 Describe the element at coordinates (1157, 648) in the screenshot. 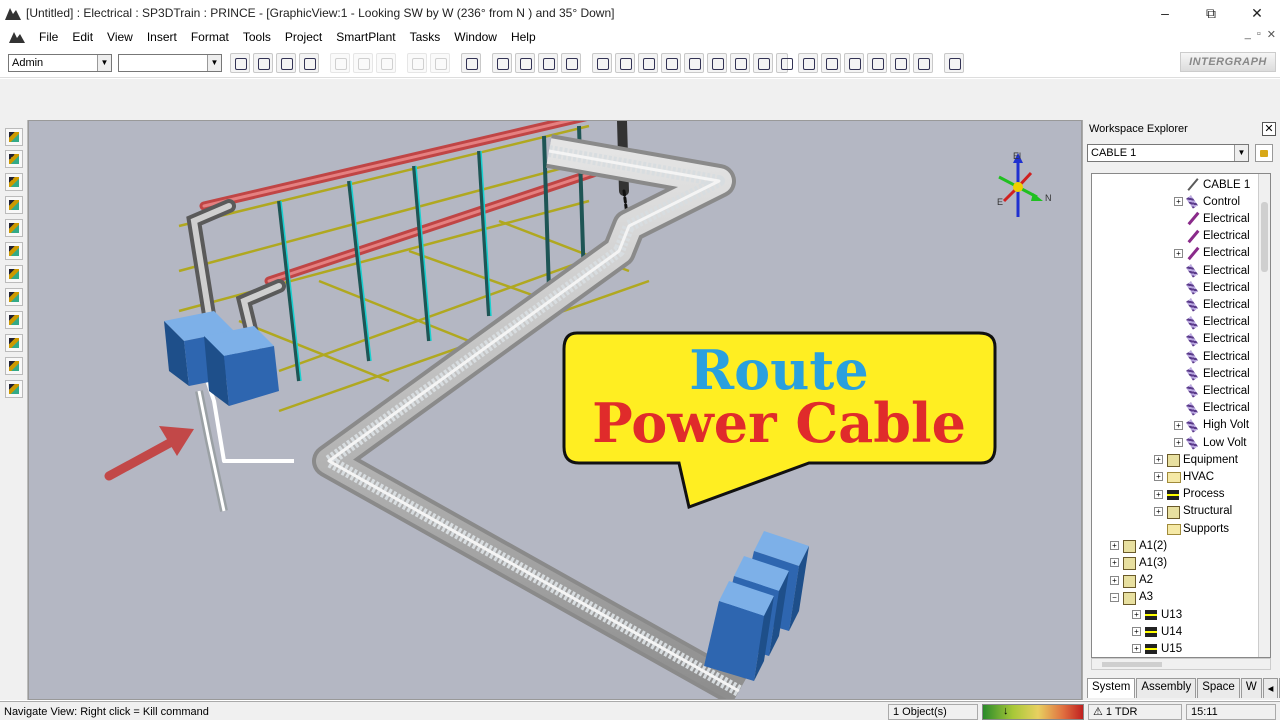

I see `tree-item: + U15` at that location.